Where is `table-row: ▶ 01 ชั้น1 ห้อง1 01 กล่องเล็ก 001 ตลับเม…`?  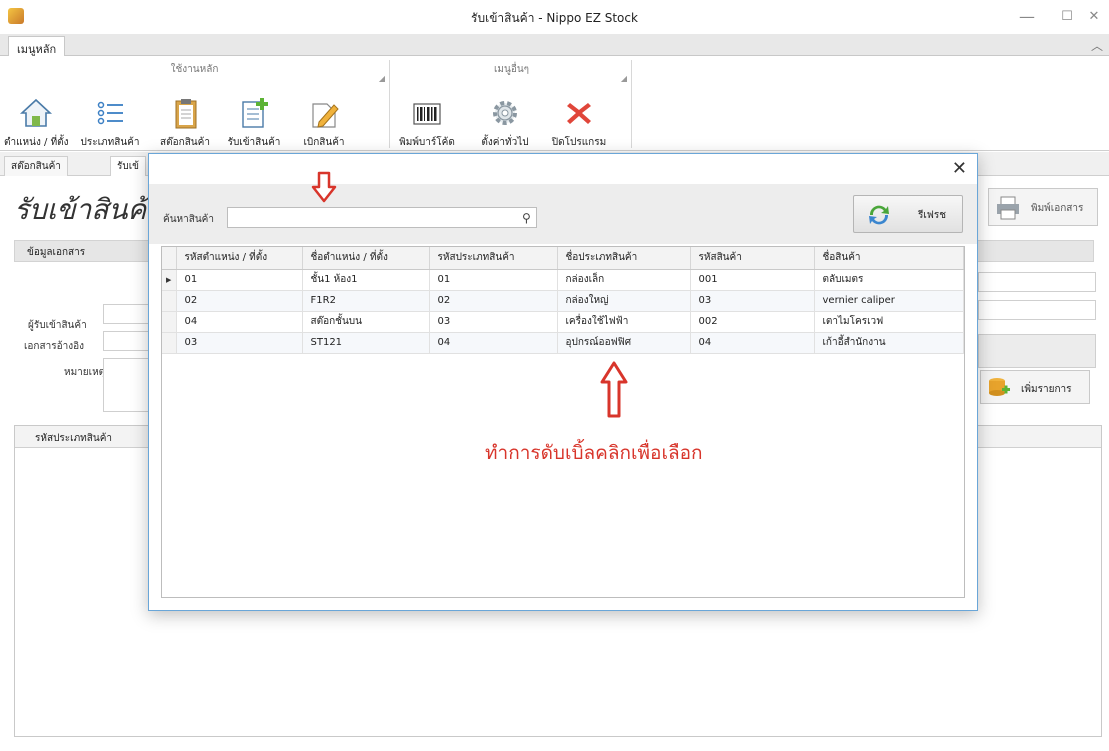
table-row: ▶ 01 ชั้น1 ห้อง1 01 กล่องเล็ก 001 ตลับเม… is located at coordinates (563, 280).